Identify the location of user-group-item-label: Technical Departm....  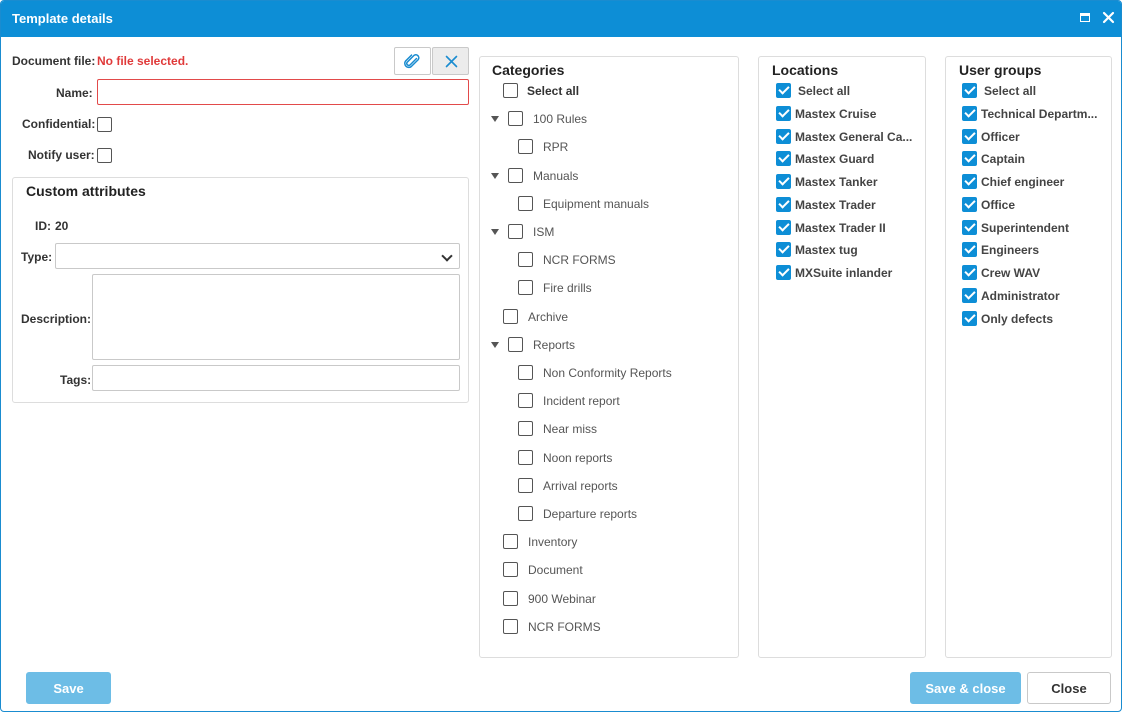
(1039, 114).